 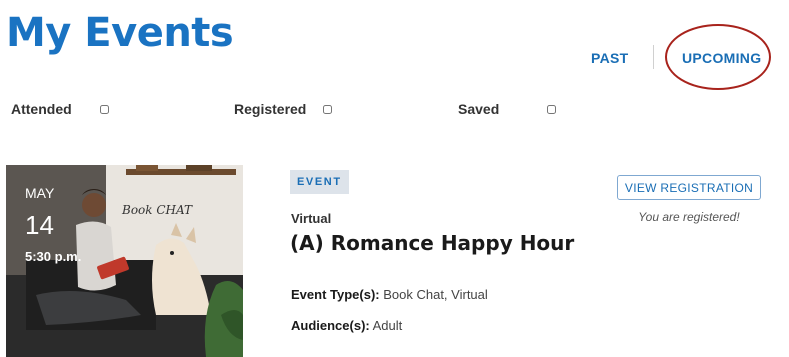 I want to click on filter-checkbox-attended, so click(x=104, y=109).